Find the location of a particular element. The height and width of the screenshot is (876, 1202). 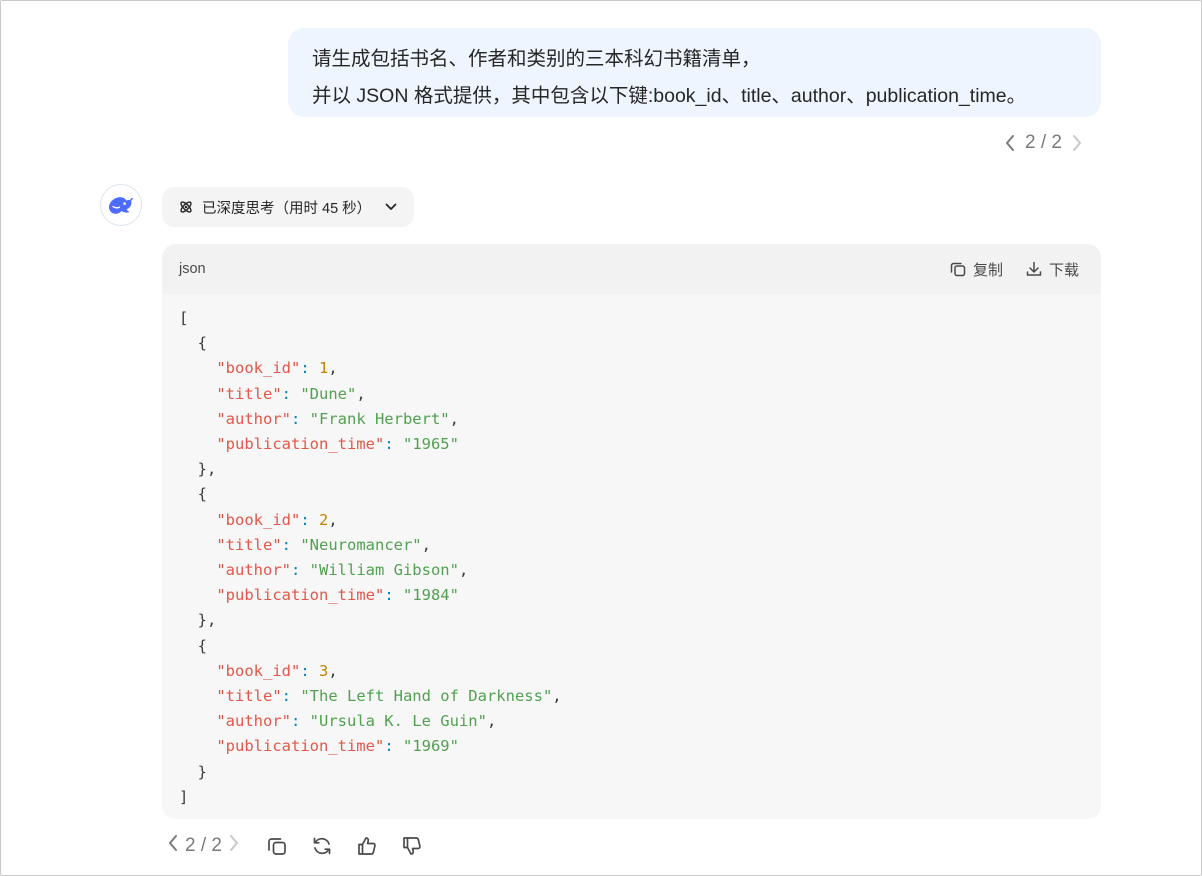

code-line: "author": "Frank Herbert", is located at coordinates (640, 419).